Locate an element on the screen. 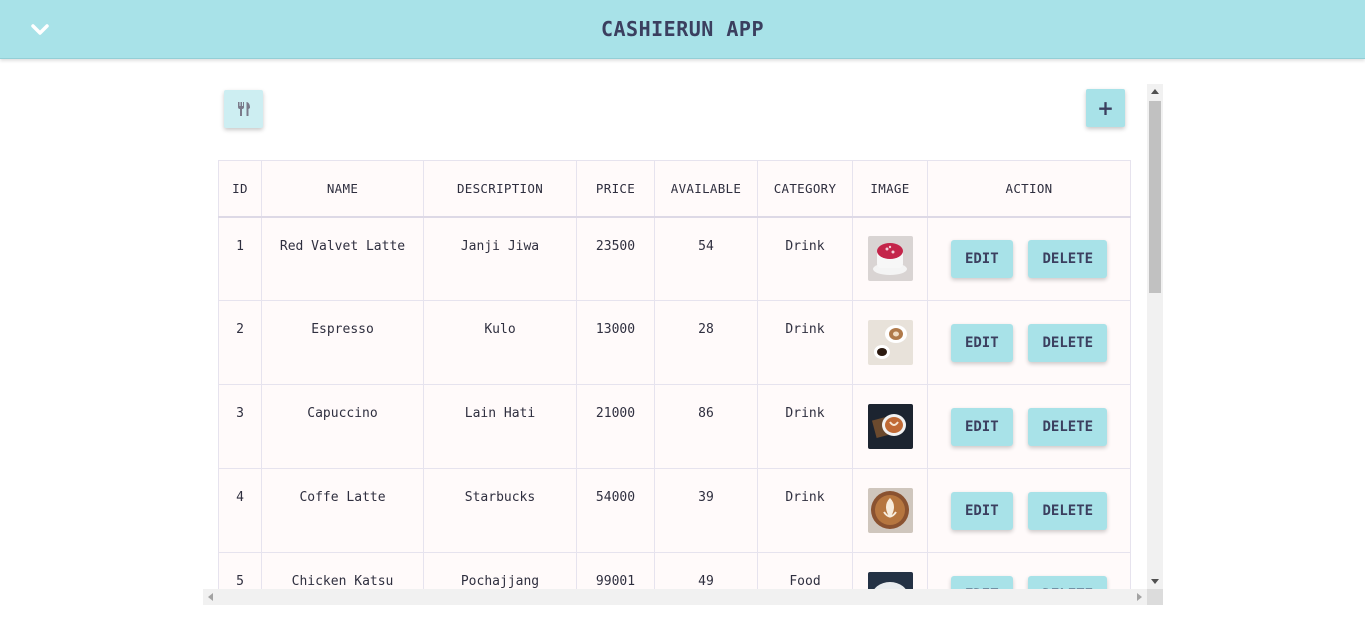 The image size is (1365, 635). cell-category: Food is located at coordinates (805, 570).